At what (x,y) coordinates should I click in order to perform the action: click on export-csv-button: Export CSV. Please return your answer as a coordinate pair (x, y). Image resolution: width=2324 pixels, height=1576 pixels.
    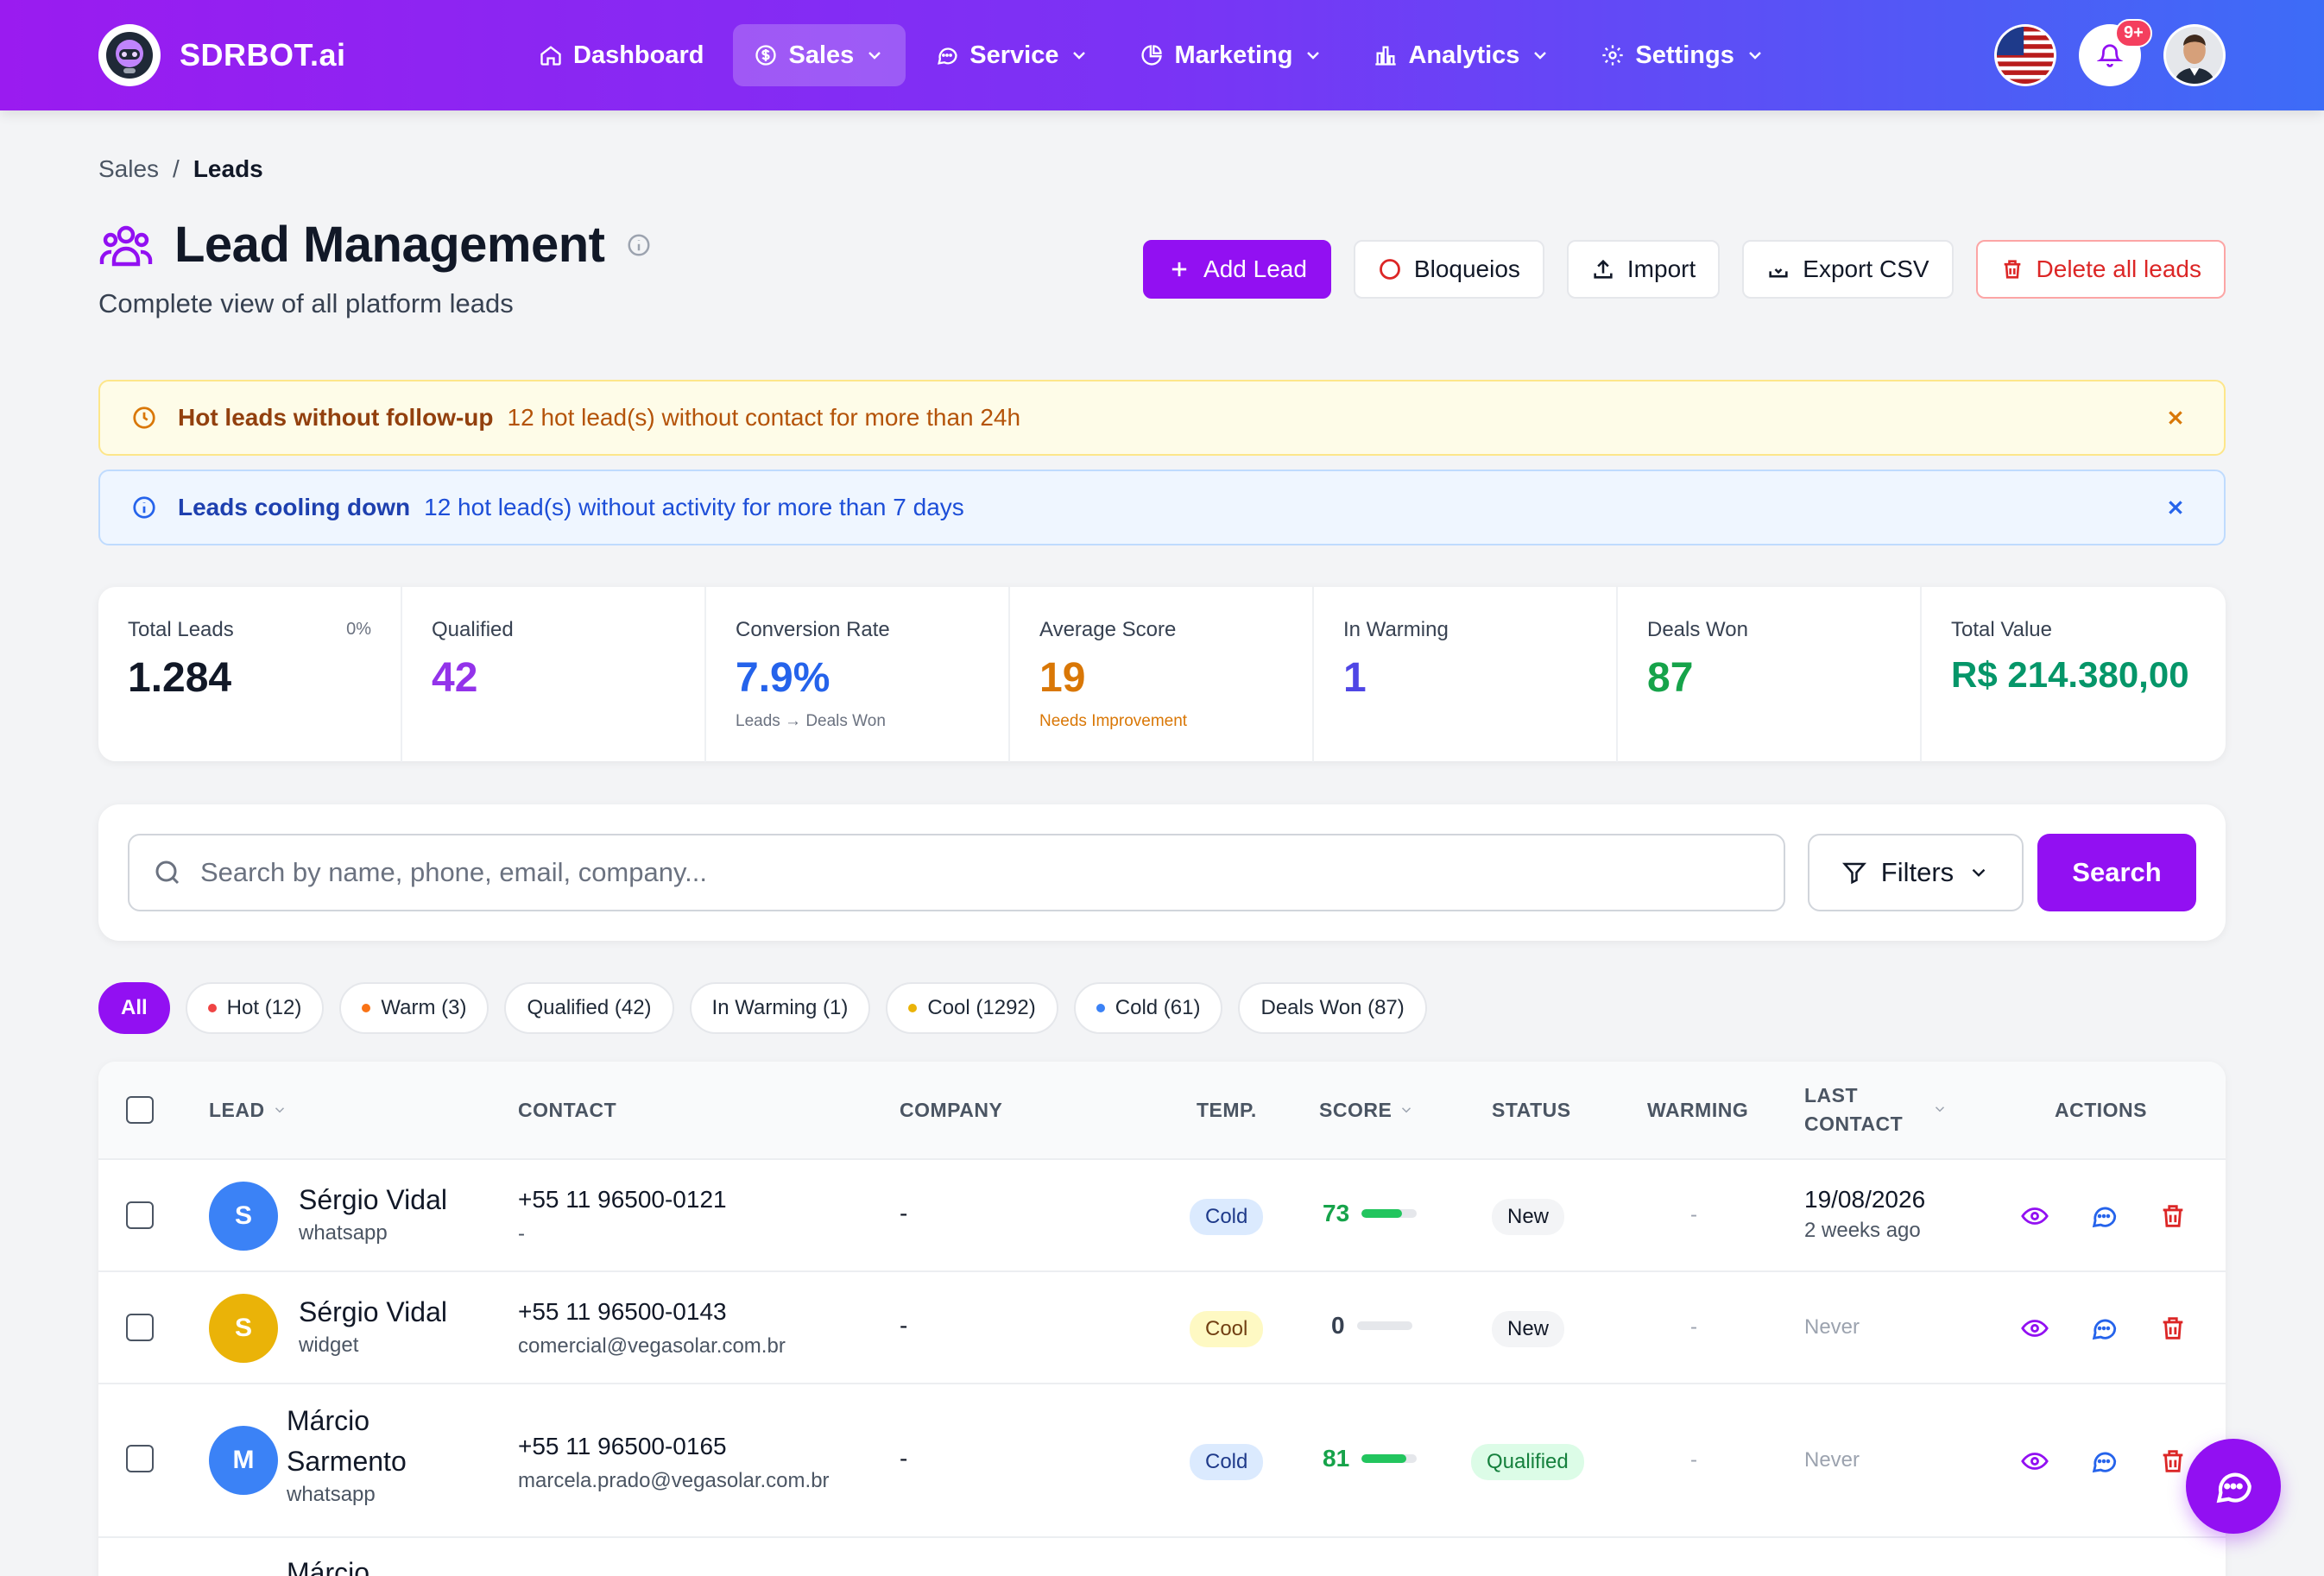
    Looking at the image, I should click on (1848, 269).